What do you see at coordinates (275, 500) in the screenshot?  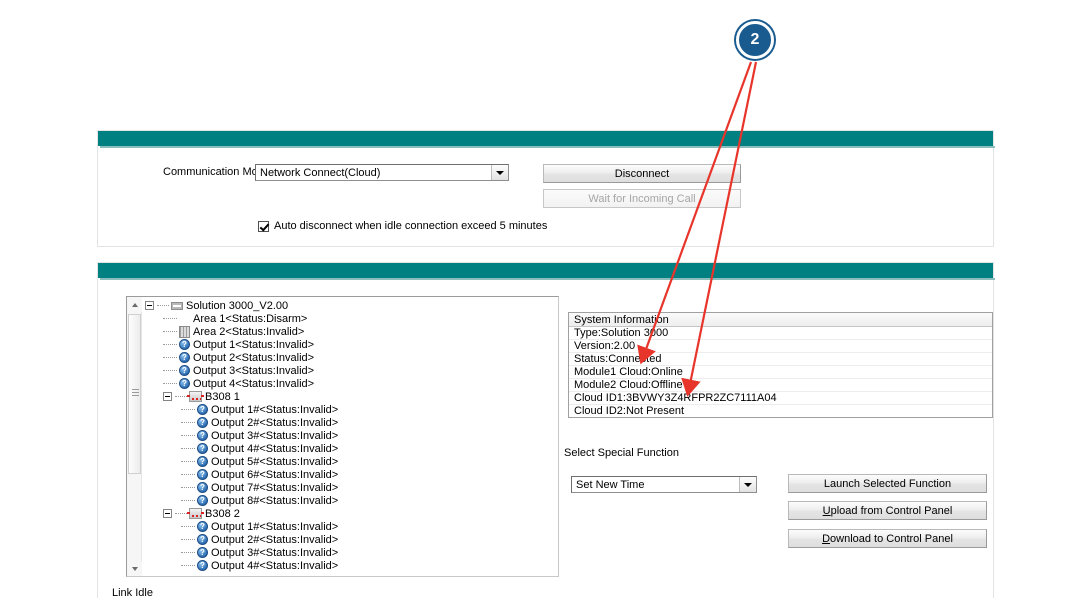 I see `tree-item-label: Output 8#<Status:Invalid>` at bounding box center [275, 500].